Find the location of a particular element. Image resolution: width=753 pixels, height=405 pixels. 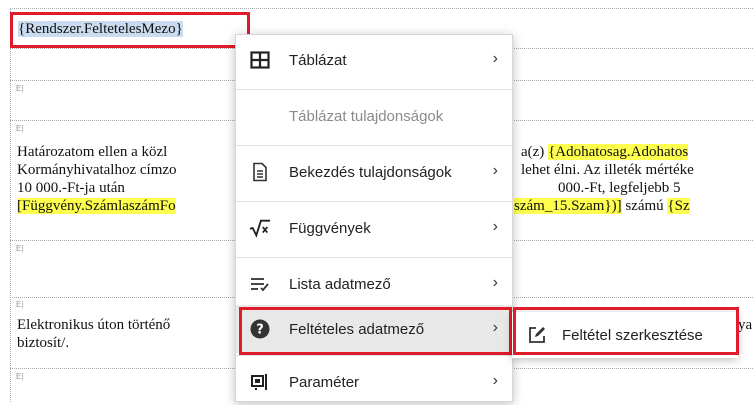

paragraph-text: 000.-Ft, legfeljebb 5 is located at coordinates (619, 188).